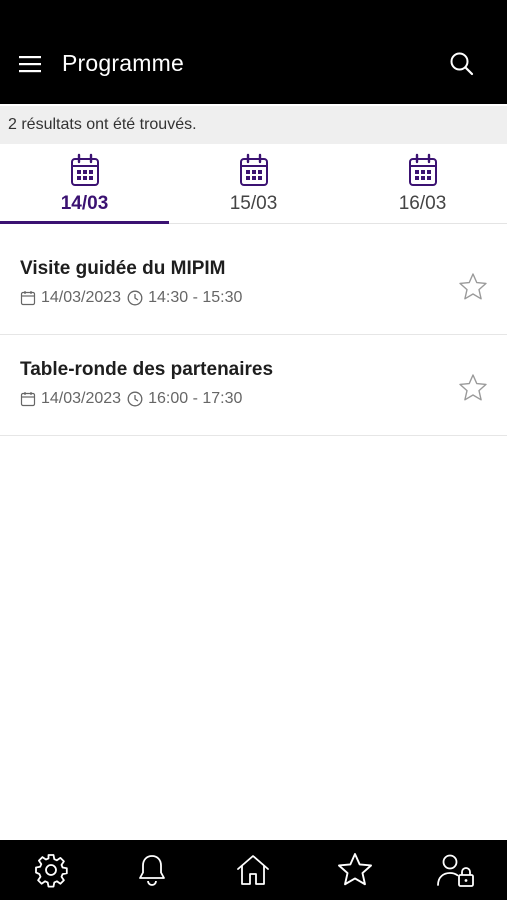 The height and width of the screenshot is (900, 507). I want to click on tab-date-3: 16/03, so click(422, 184).